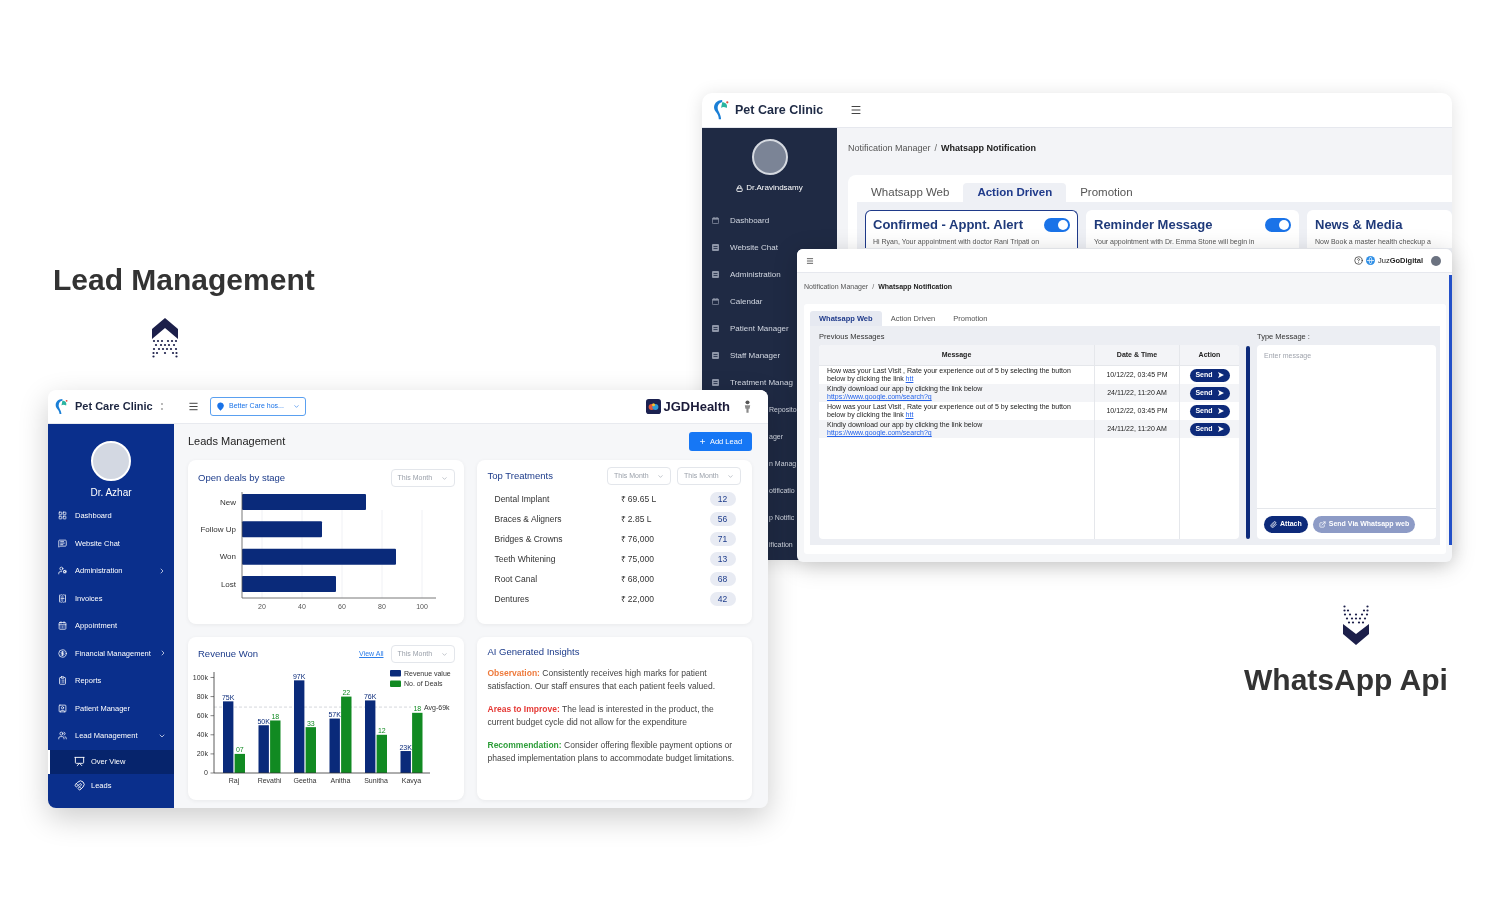 This screenshot has width=1500, height=900. Describe the element at coordinates (520, 475) in the screenshot. I see `card-title: Top Treatments` at that location.